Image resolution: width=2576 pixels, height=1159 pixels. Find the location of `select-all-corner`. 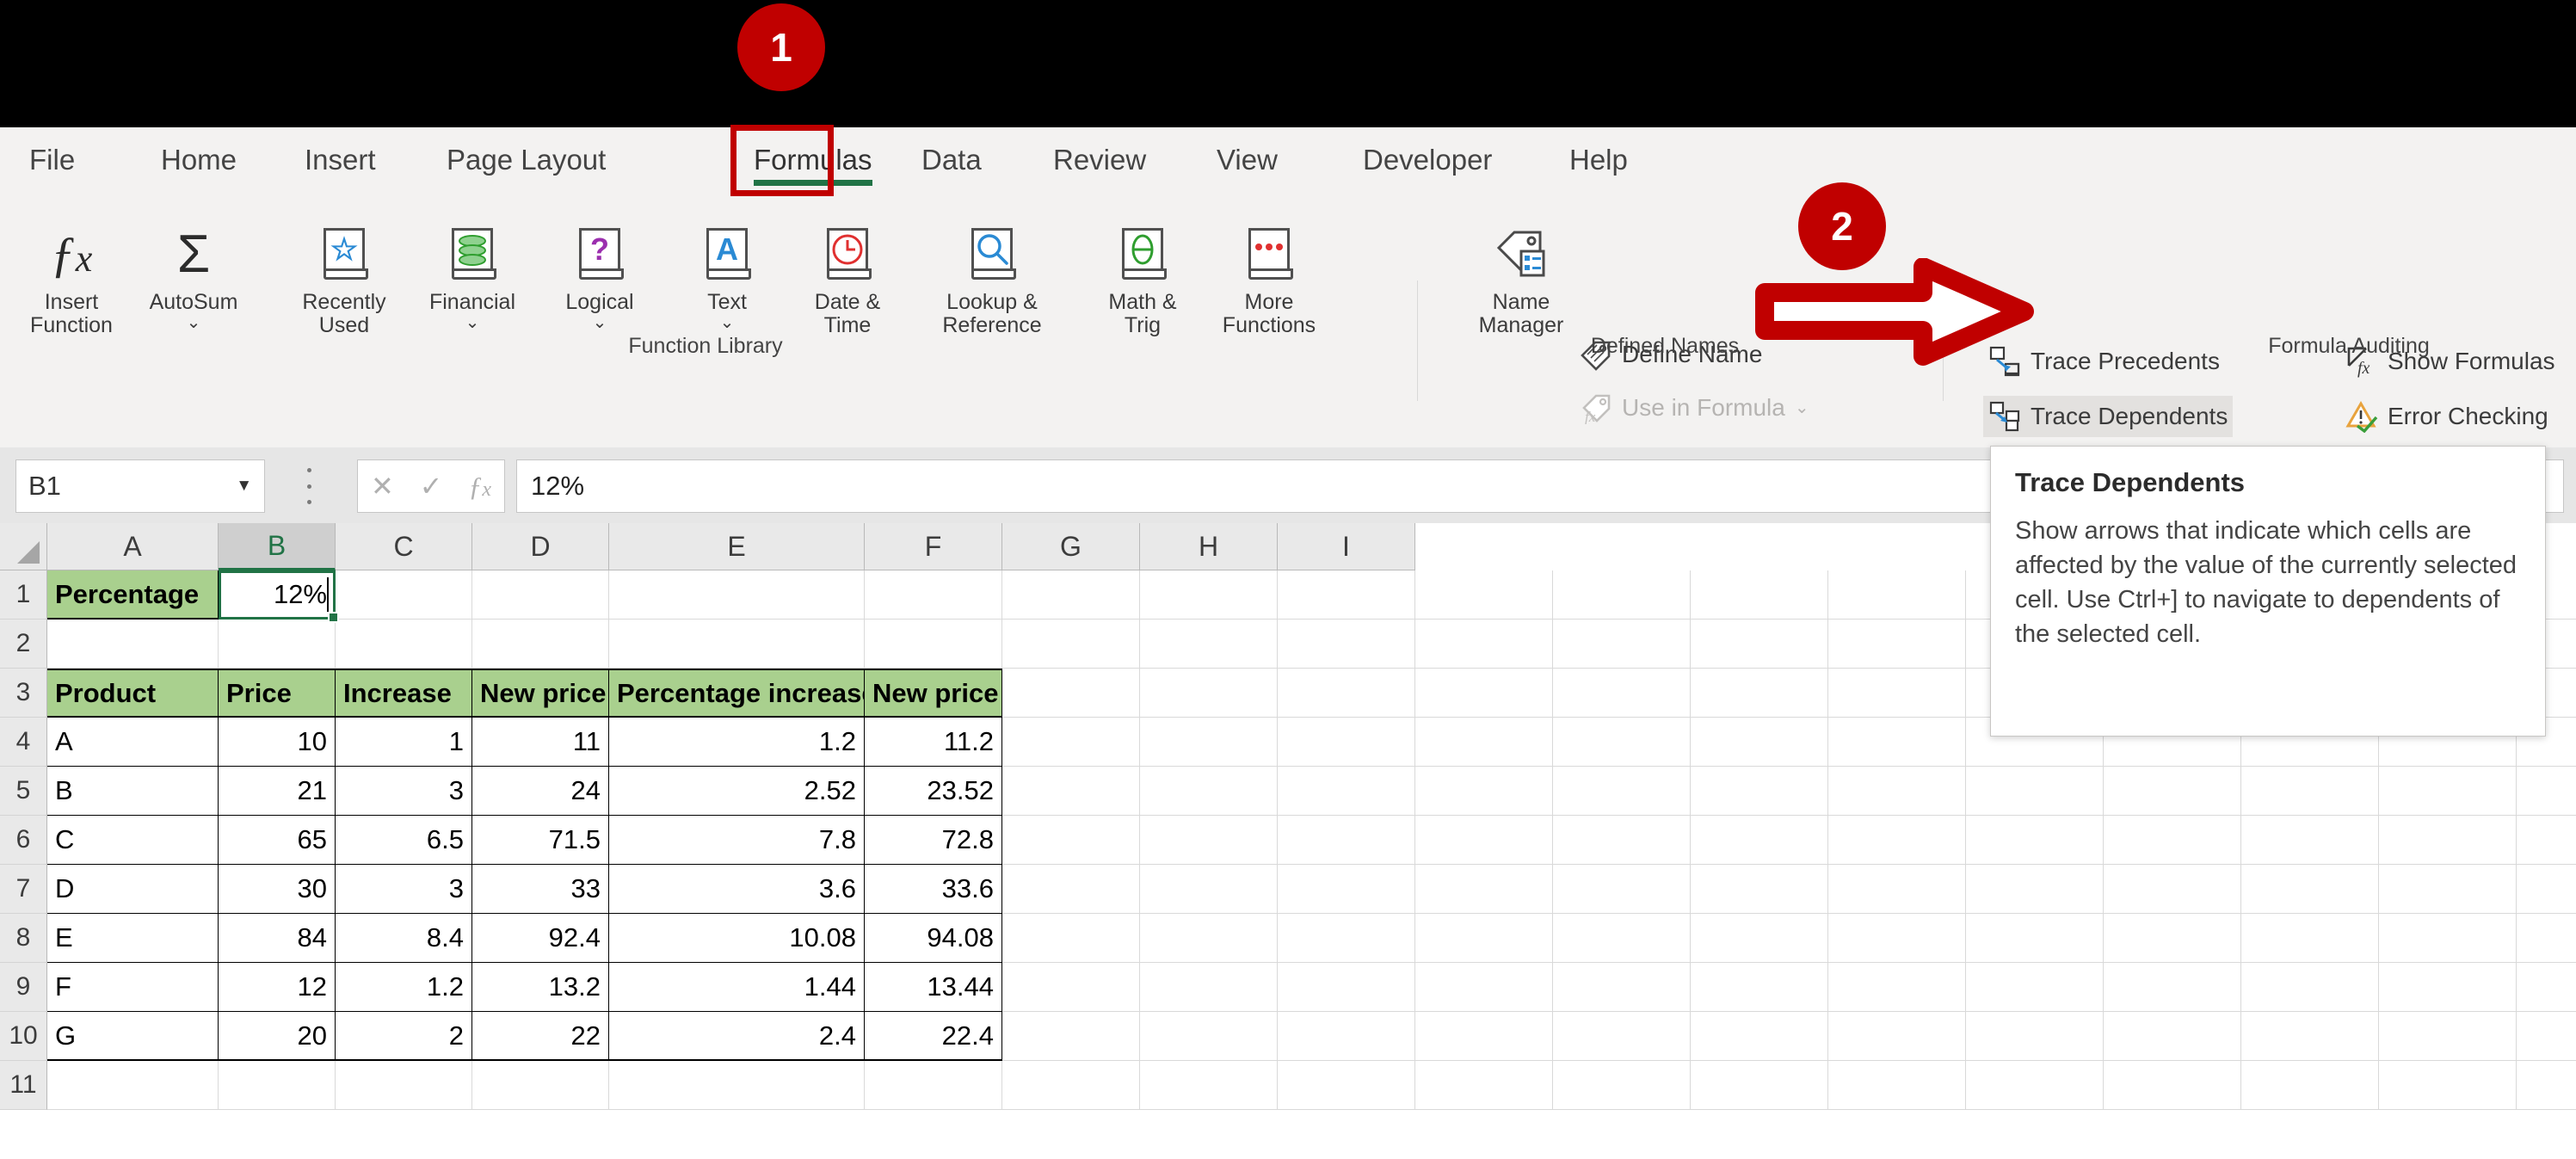

select-all-corner is located at coordinates (24, 546).